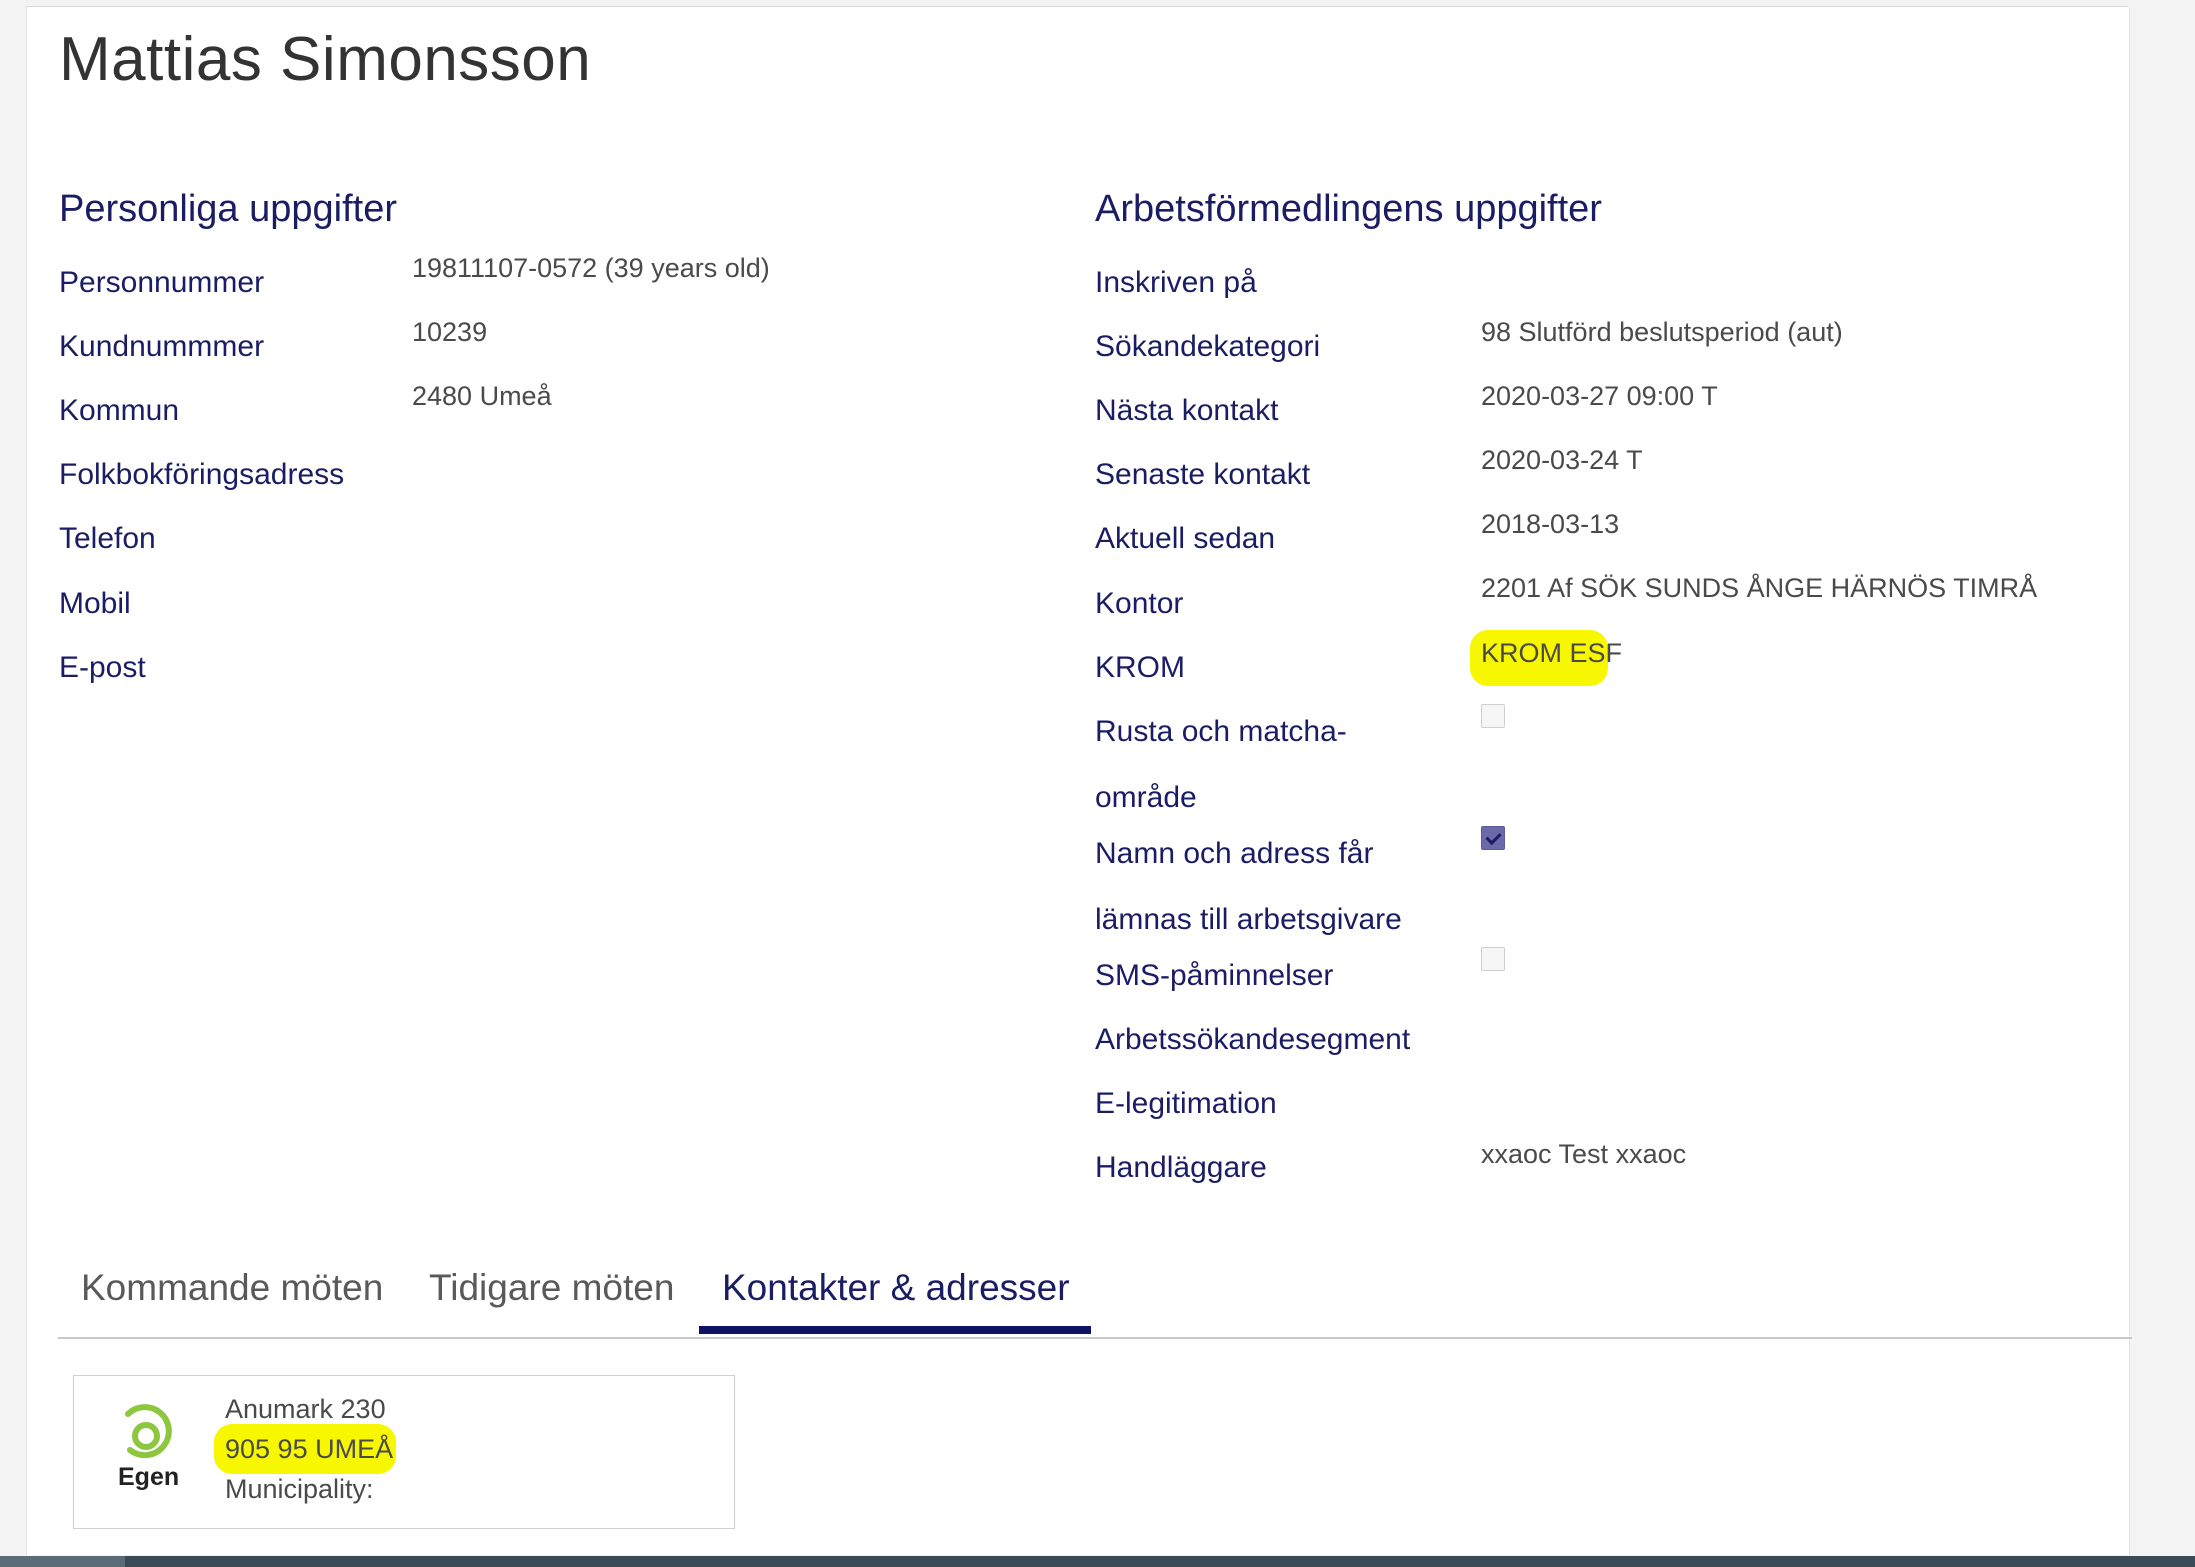  Describe the element at coordinates (149, 1477) in the screenshot. I see `egen-logo-text: Egen` at that location.